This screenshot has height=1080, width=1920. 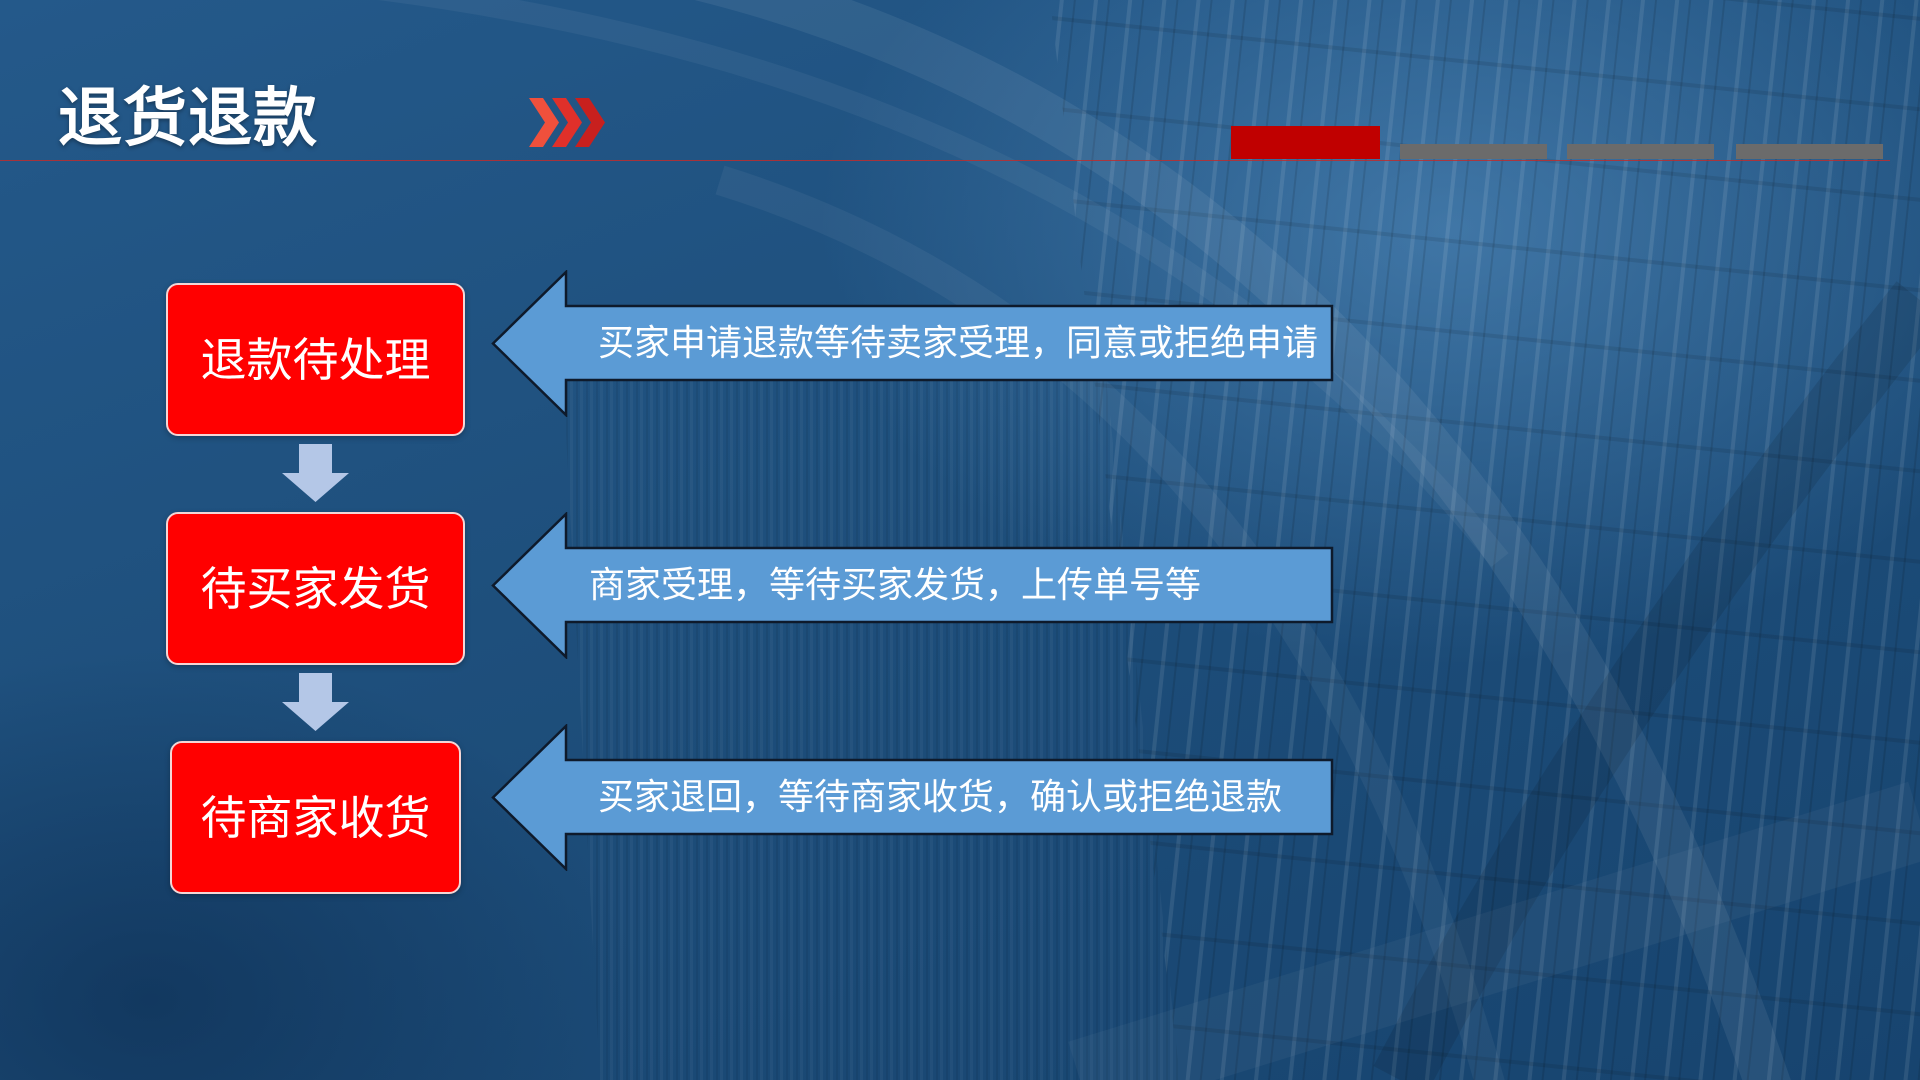 What do you see at coordinates (945, 160) in the screenshot?
I see `header-divider` at bounding box center [945, 160].